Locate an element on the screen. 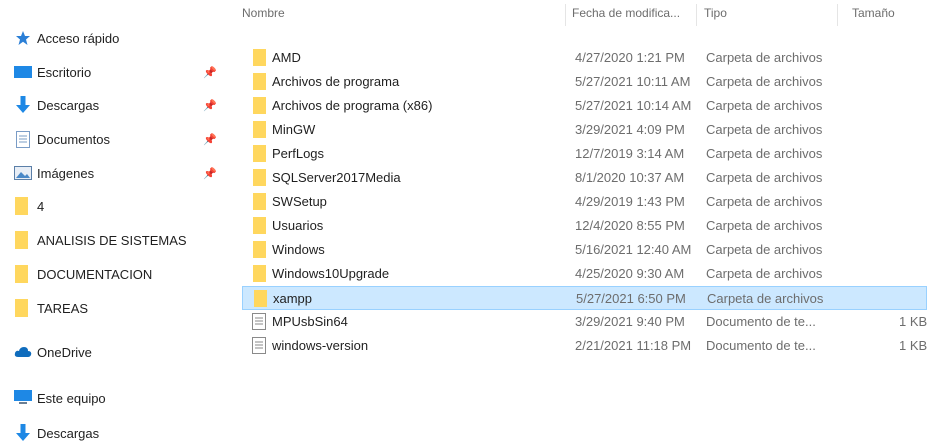  nav-label: Acceso rápido is located at coordinates (78, 38).